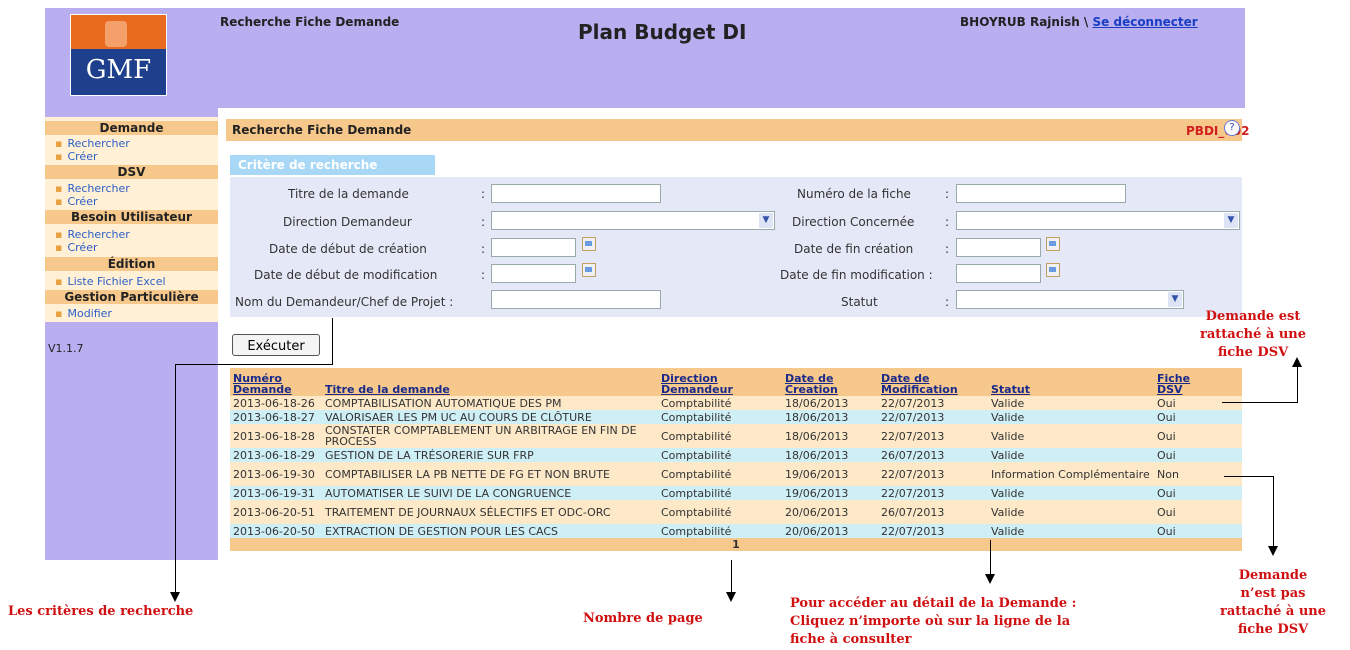 The height and width of the screenshot is (650, 1350). Describe the element at coordinates (933, 382) in the screenshot. I see `col-date-modification: Date de Modification` at that location.